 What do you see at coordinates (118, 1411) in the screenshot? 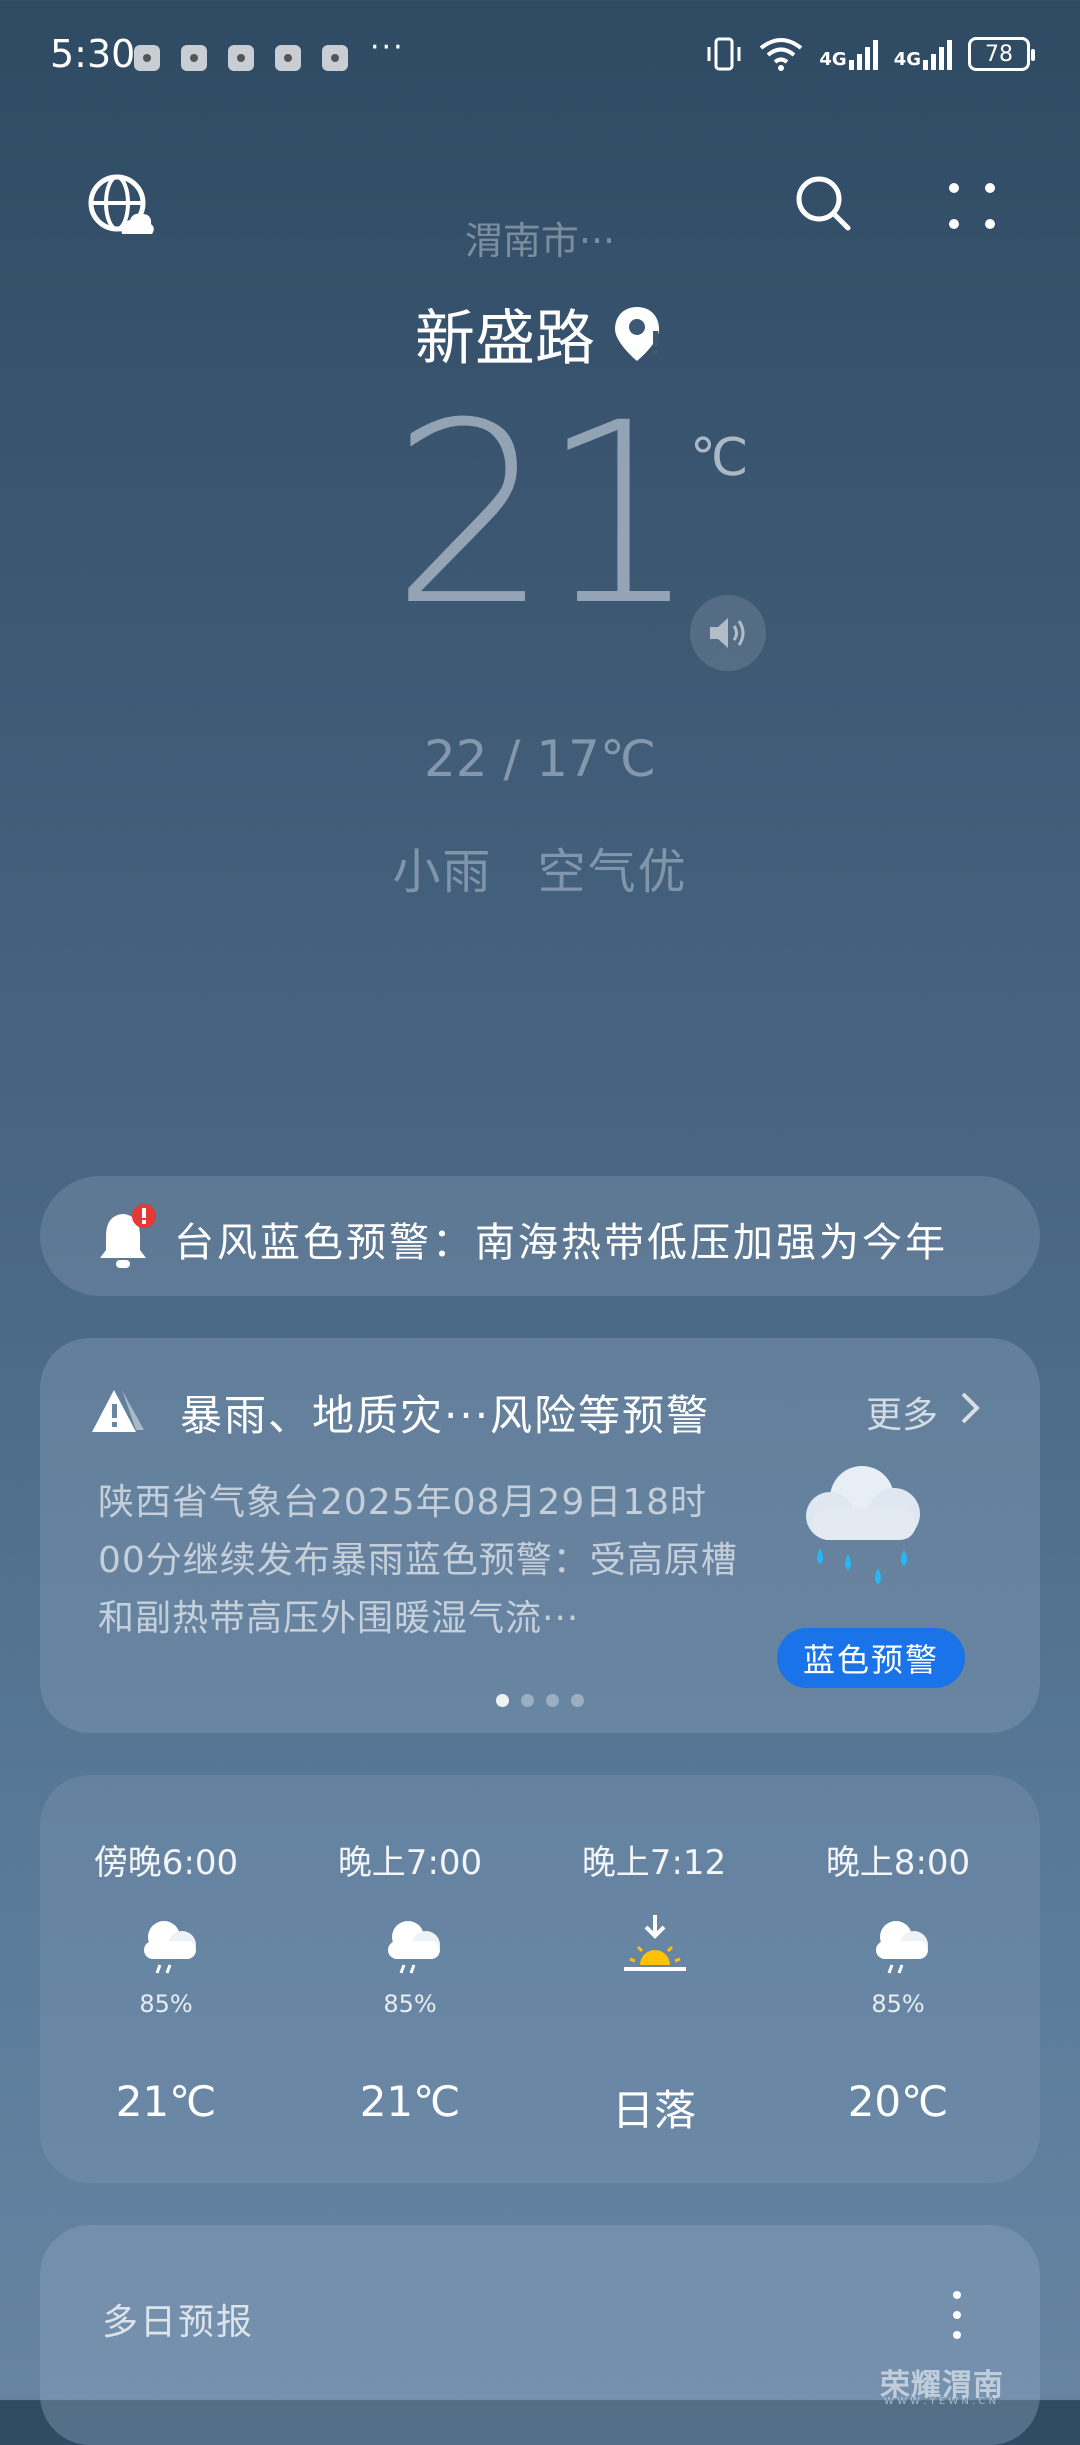
I see `warning-triangle-icon` at bounding box center [118, 1411].